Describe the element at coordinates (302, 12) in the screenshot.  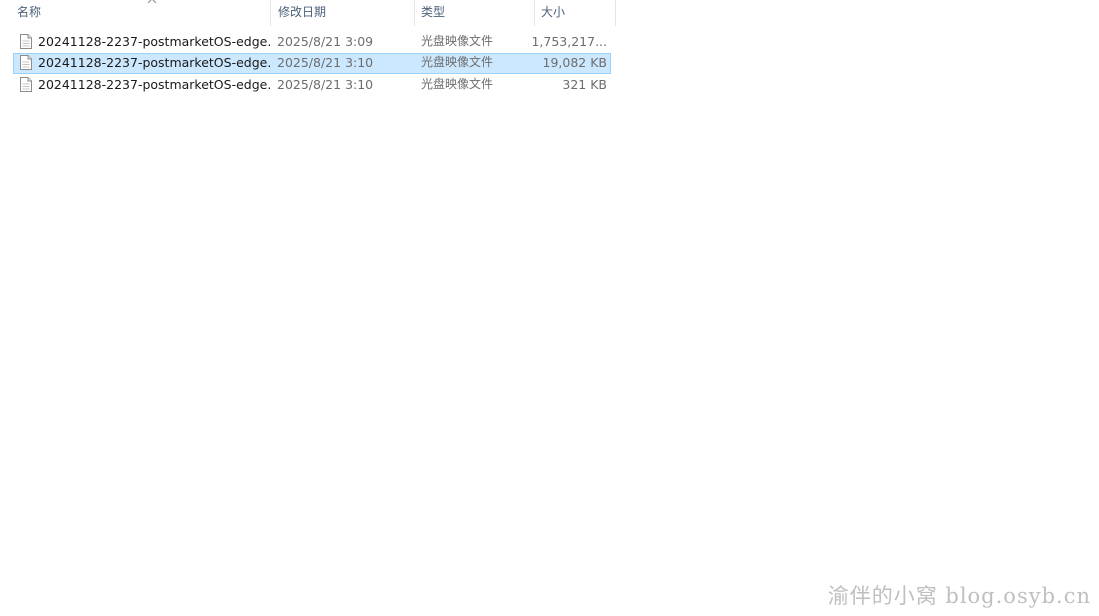
I see `column-header-date-label: 修改日期` at that location.